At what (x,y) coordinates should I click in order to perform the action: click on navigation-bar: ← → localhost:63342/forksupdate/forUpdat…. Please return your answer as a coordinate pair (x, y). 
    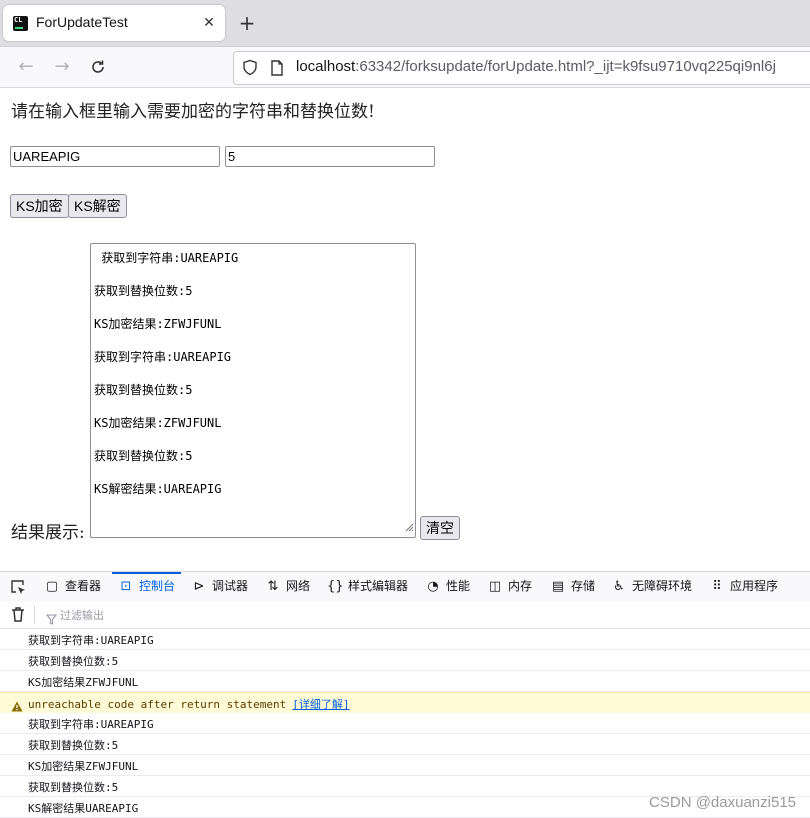
    Looking at the image, I should click on (405, 67).